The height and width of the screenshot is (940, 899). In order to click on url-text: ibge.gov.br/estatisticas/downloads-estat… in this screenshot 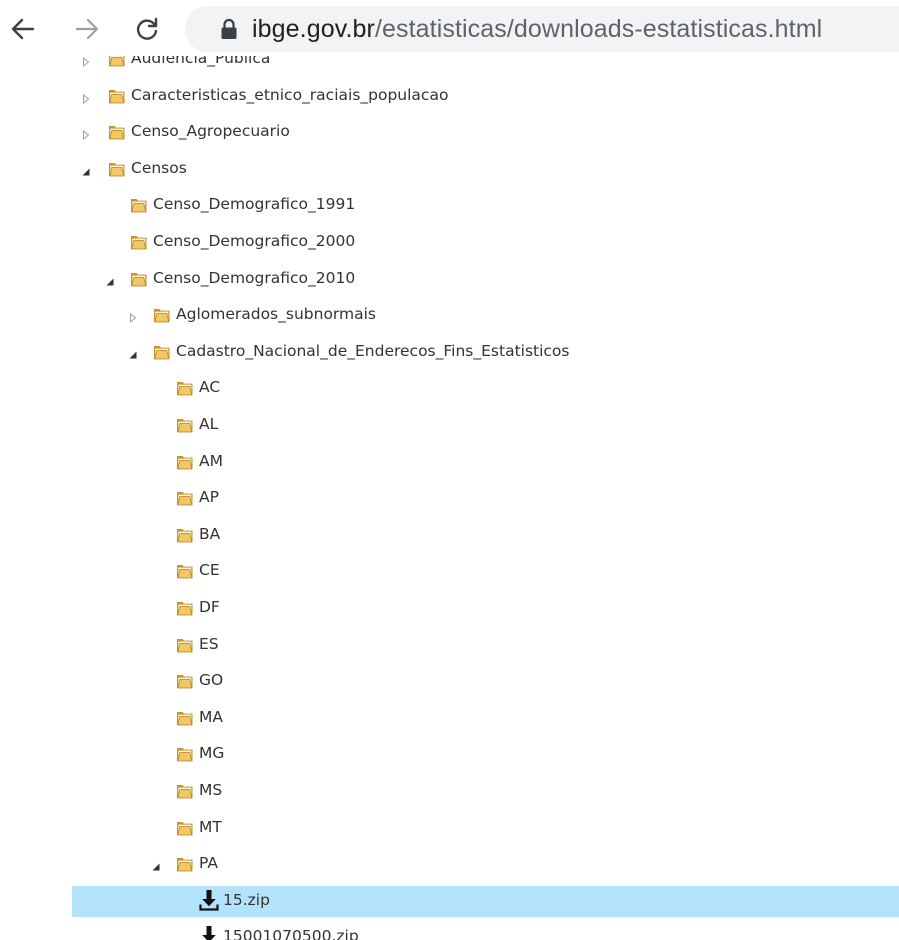, I will do `click(537, 29)`.